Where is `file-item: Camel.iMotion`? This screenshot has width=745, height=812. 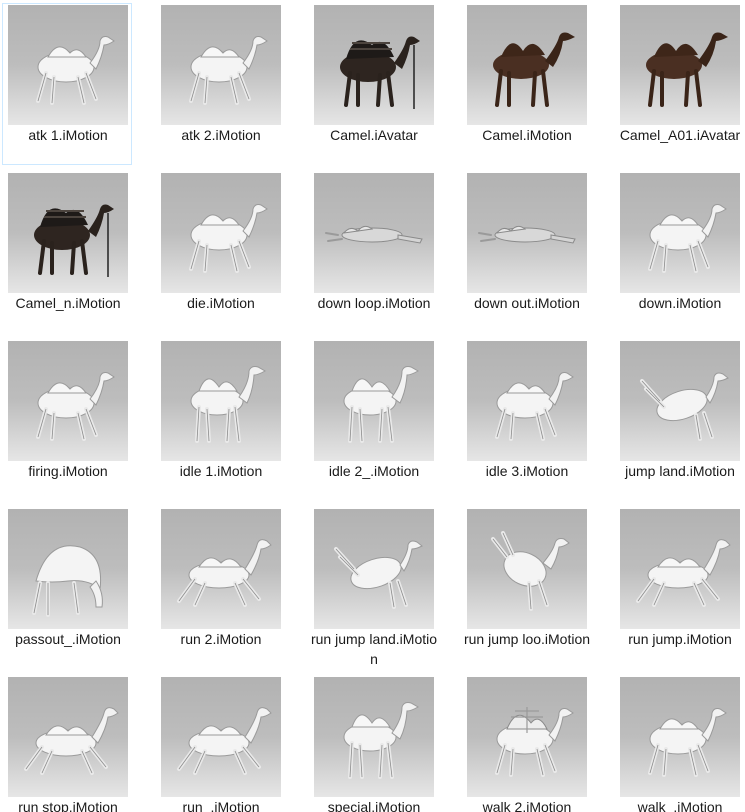
file-item: Camel.iMotion is located at coordinates (526, 84).